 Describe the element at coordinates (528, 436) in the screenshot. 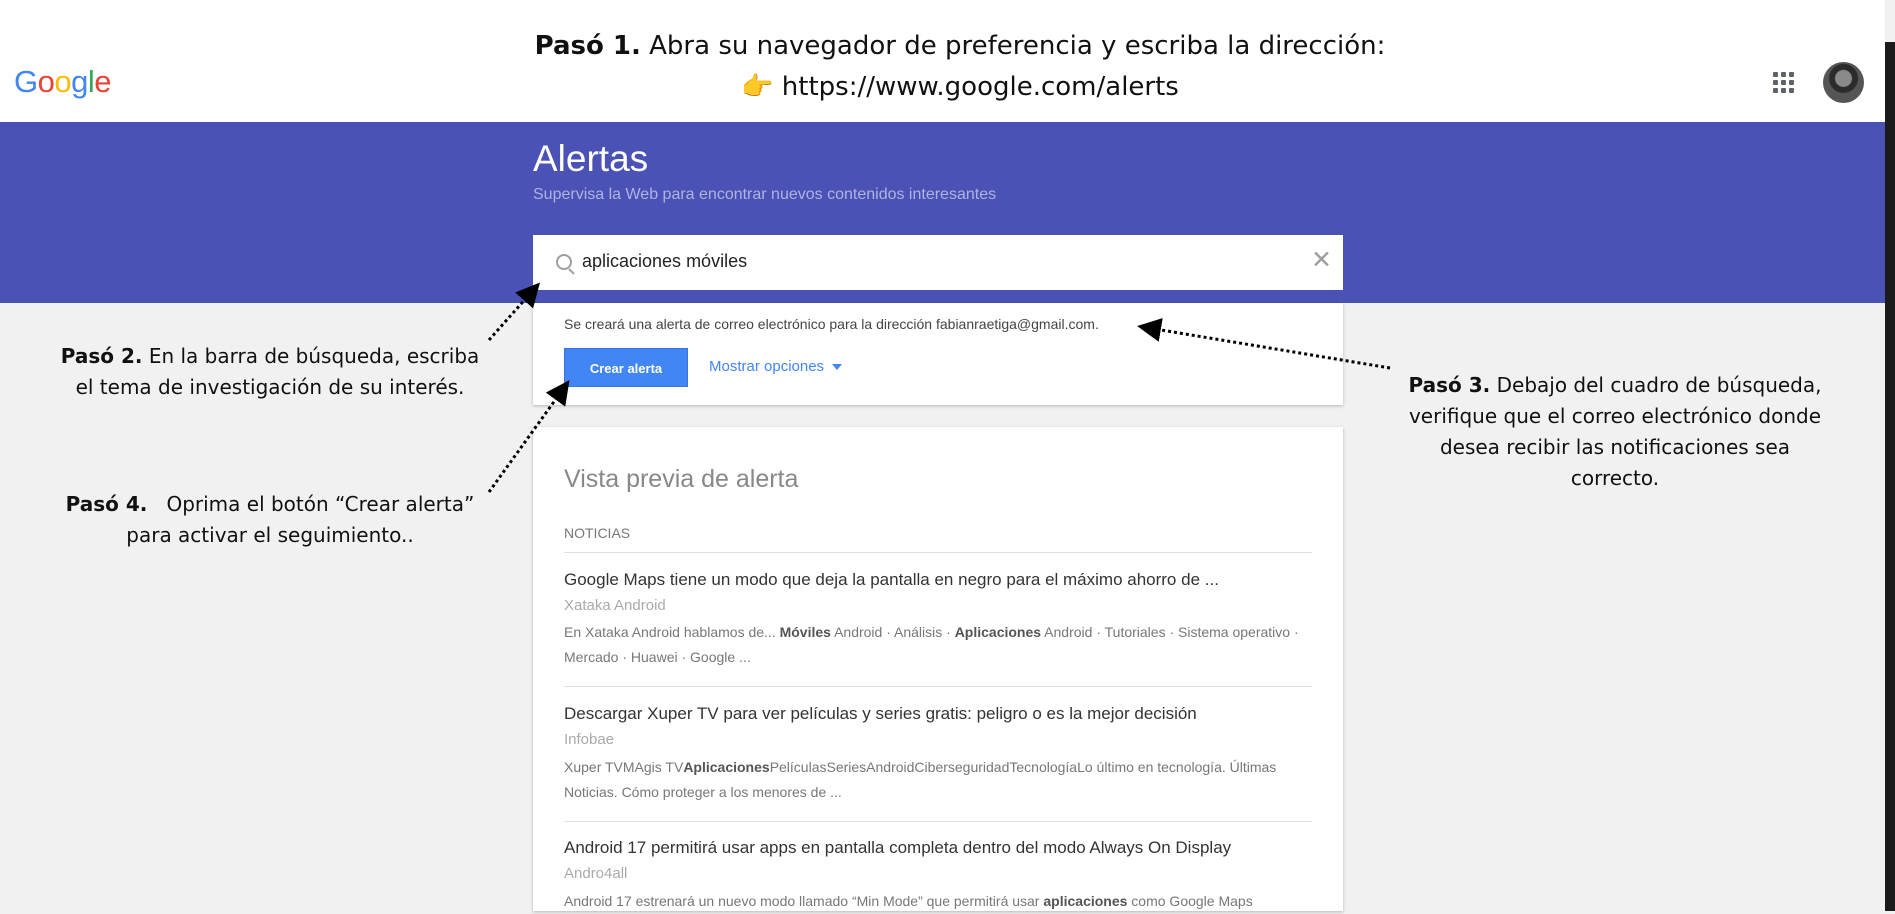

I see `arrow-step4` at that location.